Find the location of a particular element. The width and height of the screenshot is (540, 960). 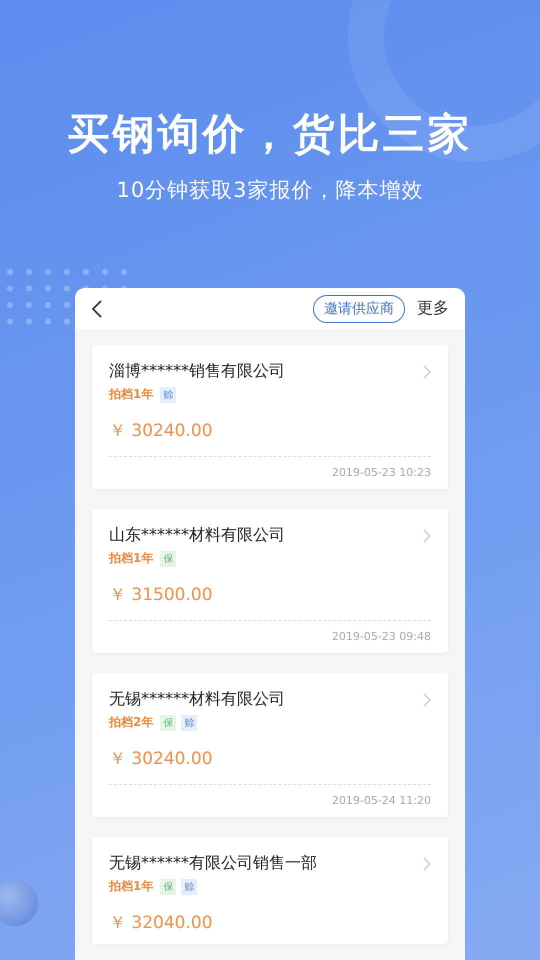

invite-supplier-button: 邀请供应商 is located at coordinates (359, 308).